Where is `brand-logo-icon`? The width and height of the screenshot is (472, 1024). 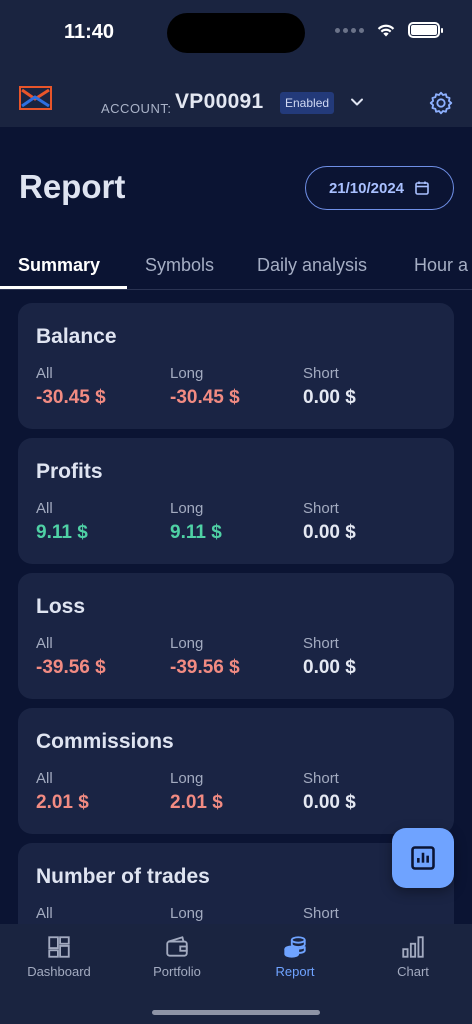 brand-logo-icon is located at coordinates (35, 98).